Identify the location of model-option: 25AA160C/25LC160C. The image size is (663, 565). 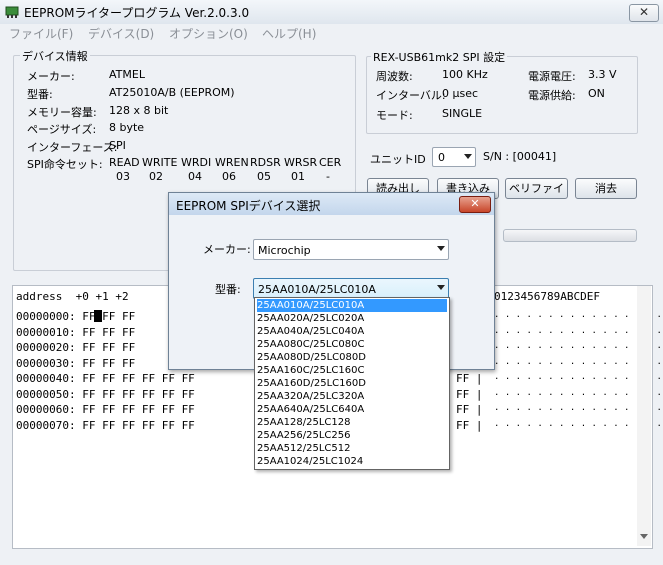
(352, 370).